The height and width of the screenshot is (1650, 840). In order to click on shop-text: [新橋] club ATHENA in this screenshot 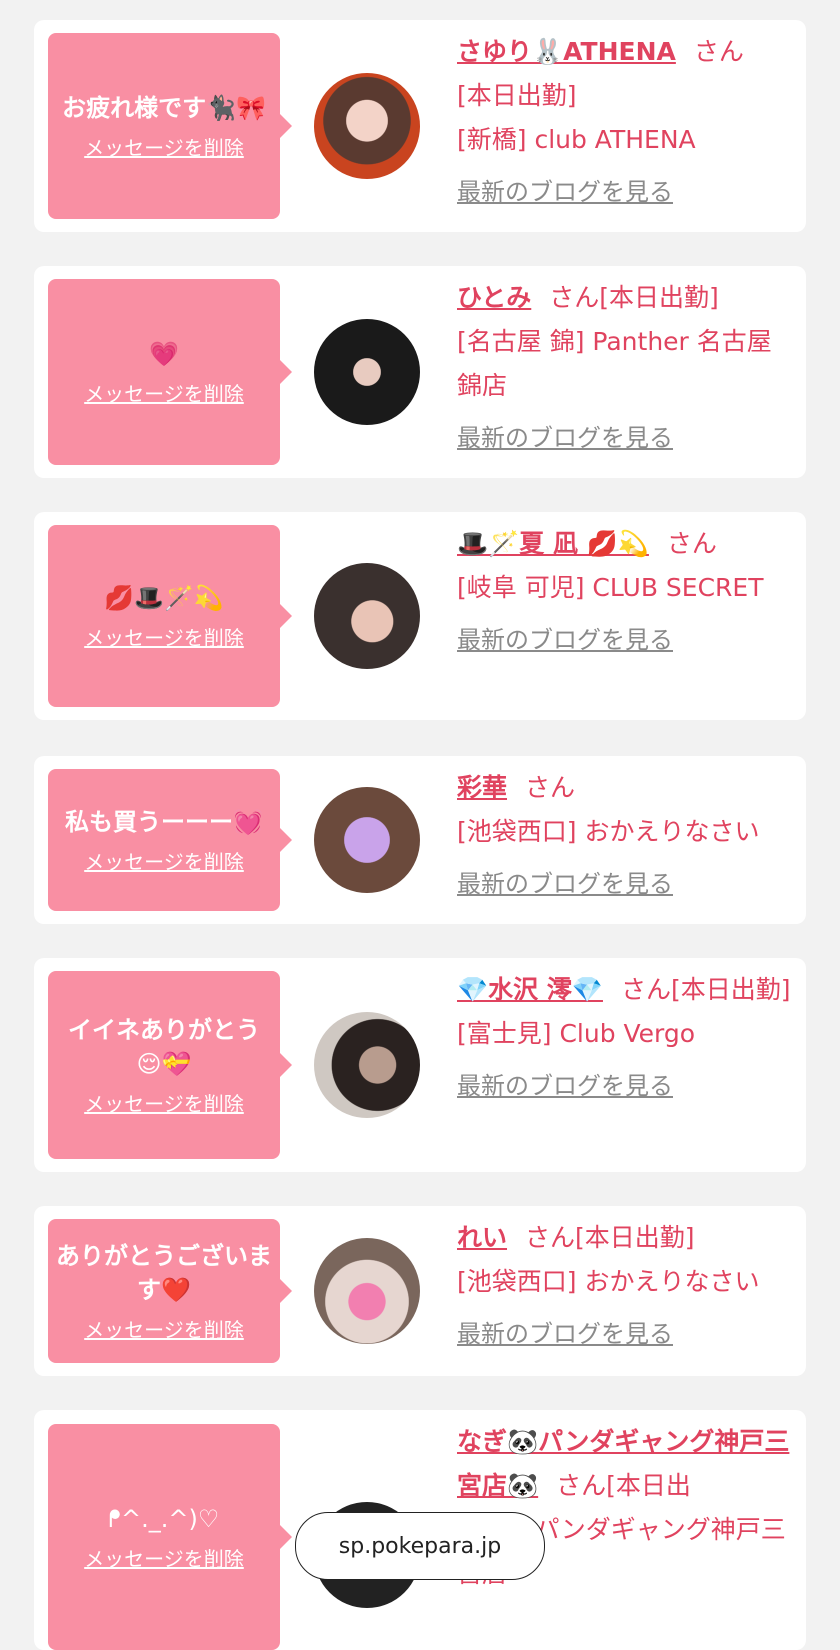, I will do `click(576, 139)`.